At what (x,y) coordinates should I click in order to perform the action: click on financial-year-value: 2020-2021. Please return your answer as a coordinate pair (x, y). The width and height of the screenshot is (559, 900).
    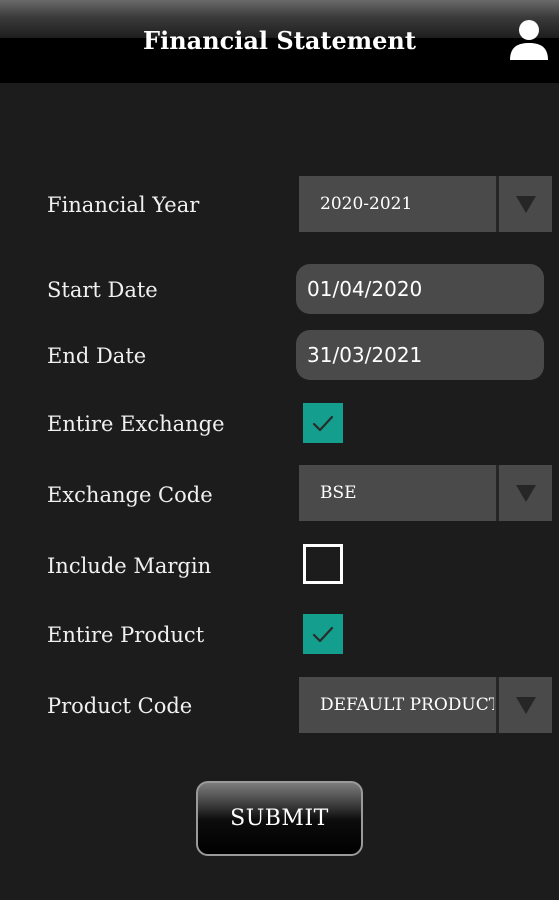
    Looking at the image, I should click on (366, 204).